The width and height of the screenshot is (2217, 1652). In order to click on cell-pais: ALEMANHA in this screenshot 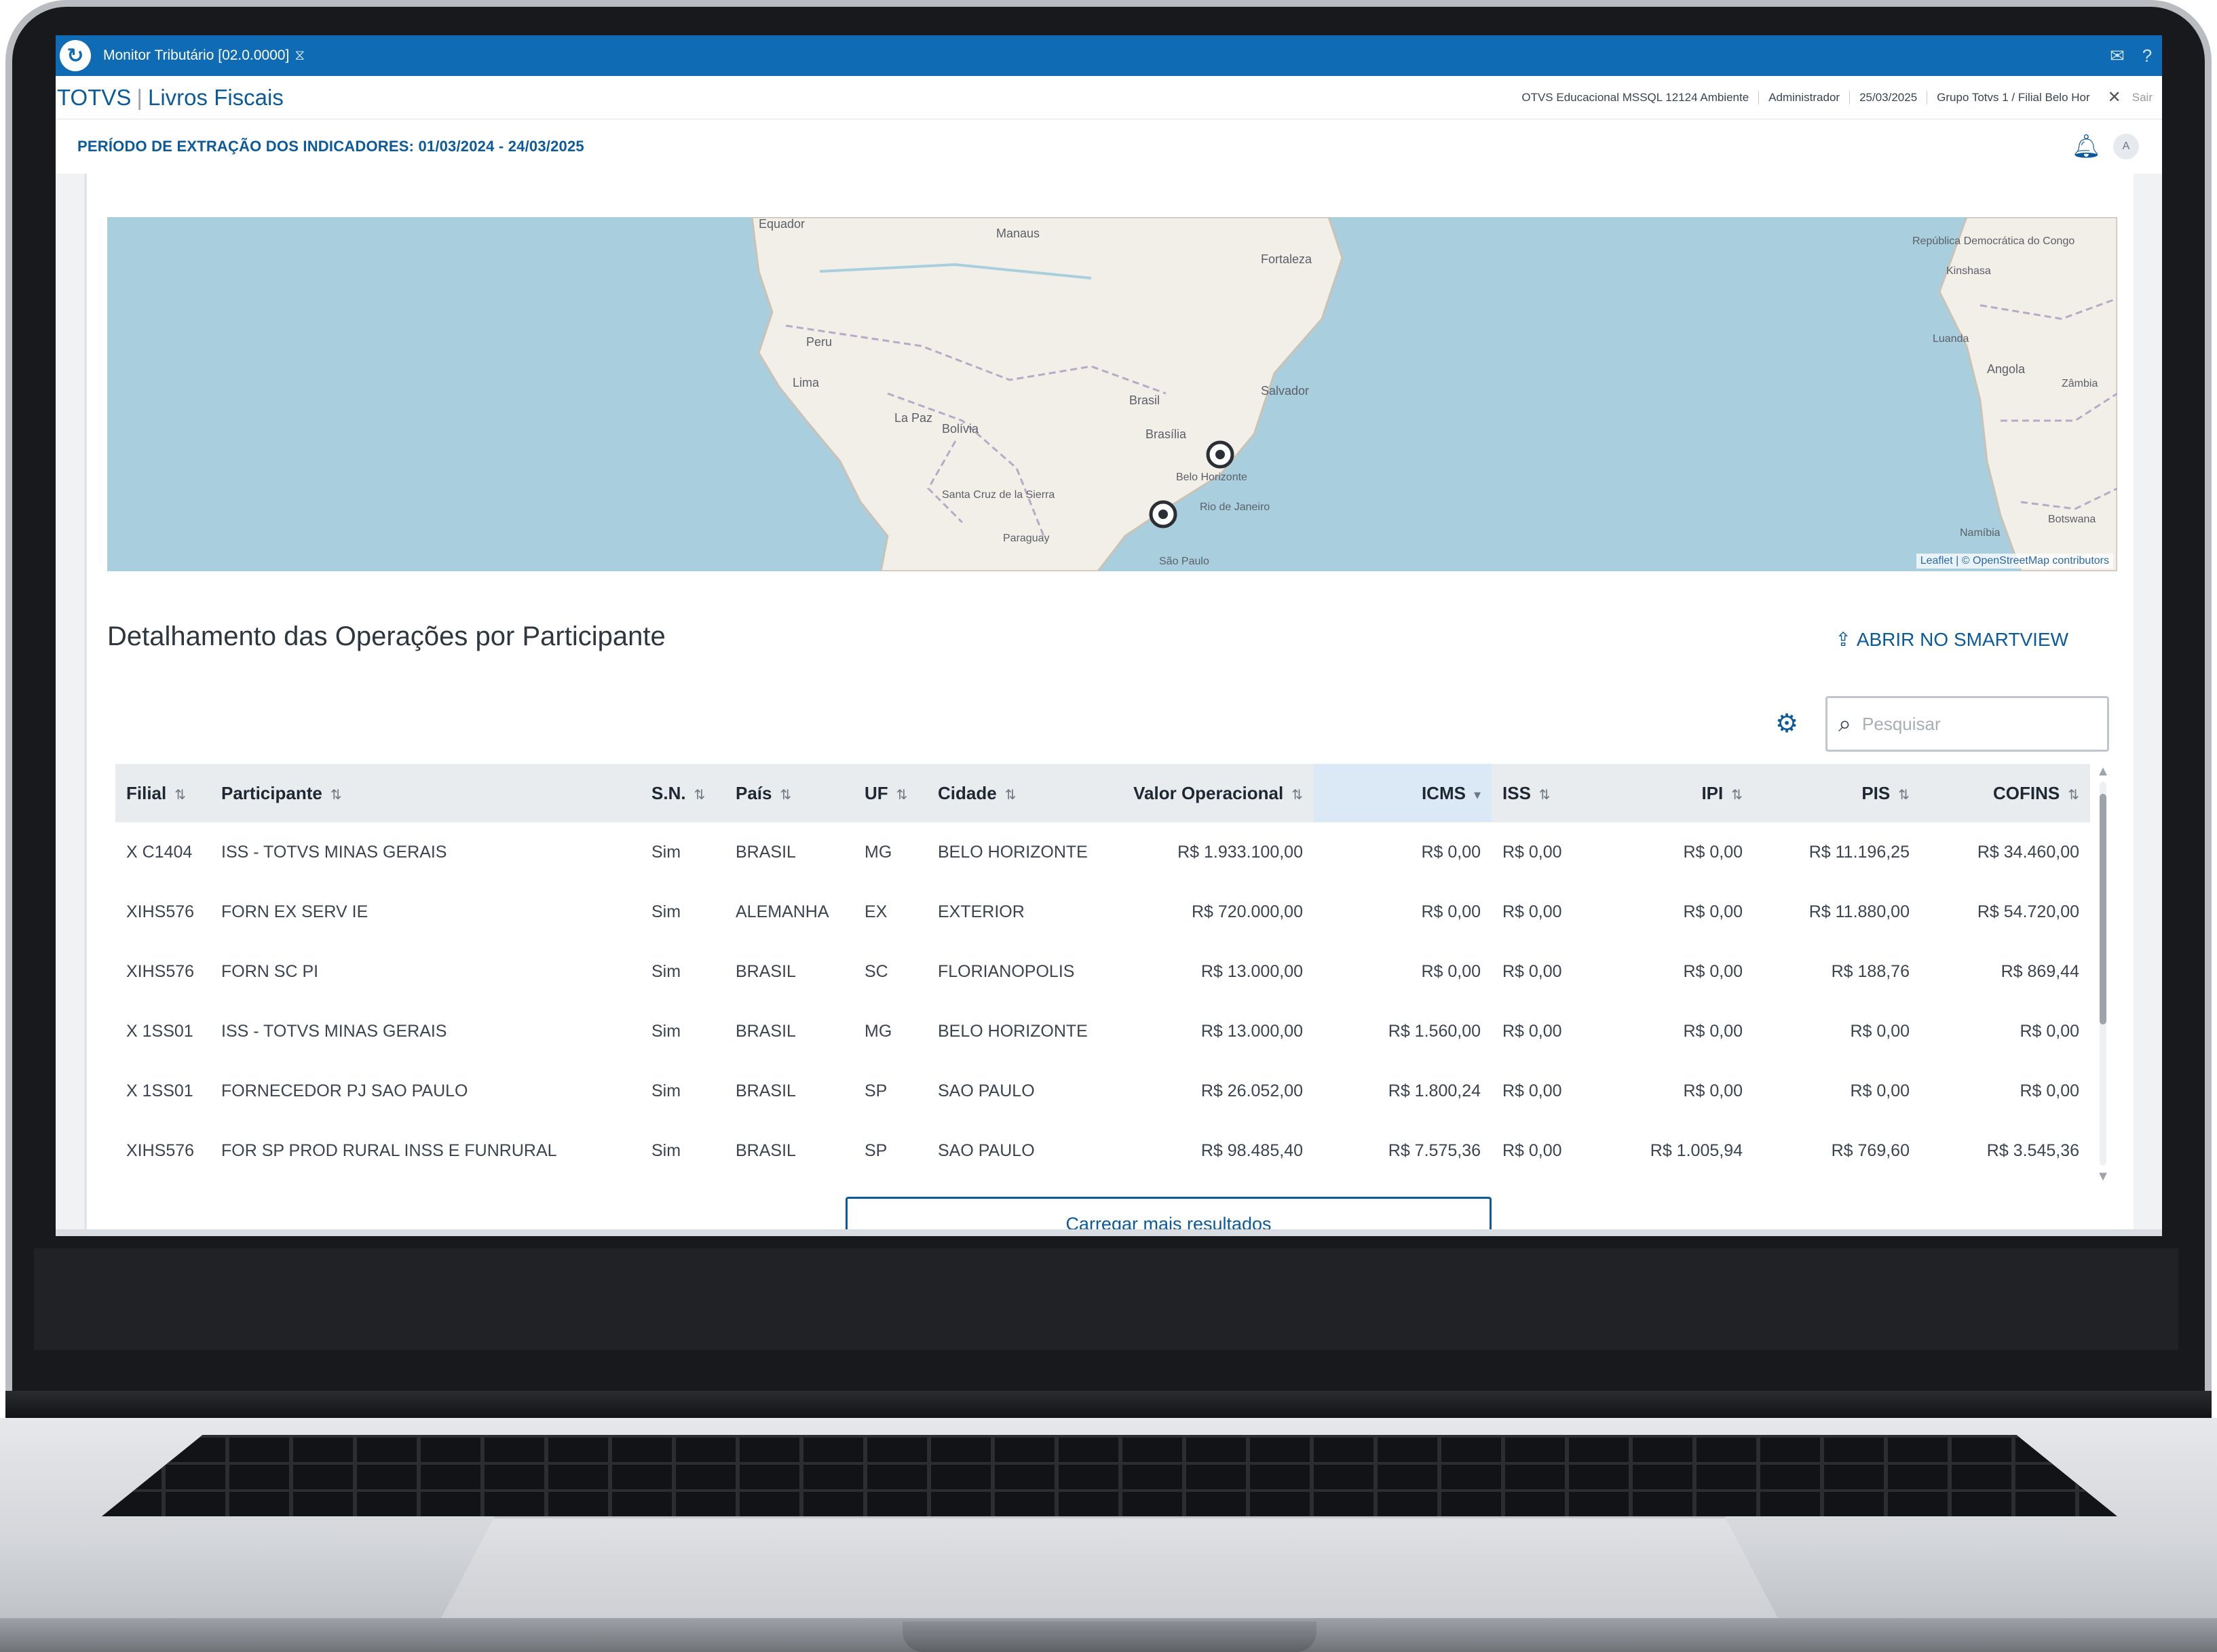, I will do `click(783, 911)`.